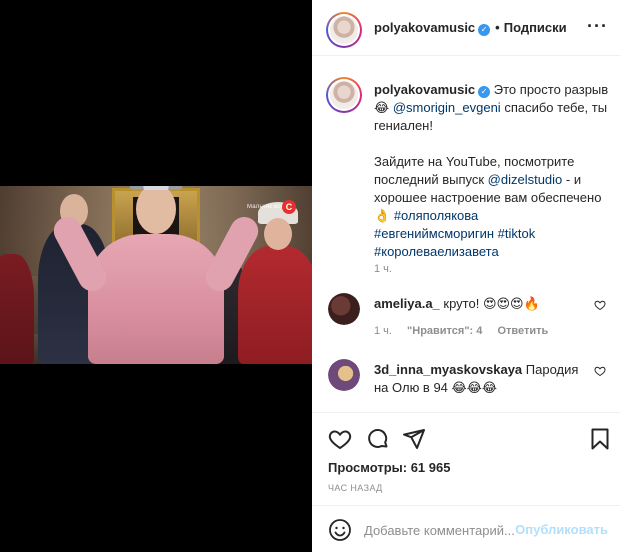  Describe the element at coordinates (525, 179) in the screenshot. I see `mention-link: @dizelstudio` at that location.